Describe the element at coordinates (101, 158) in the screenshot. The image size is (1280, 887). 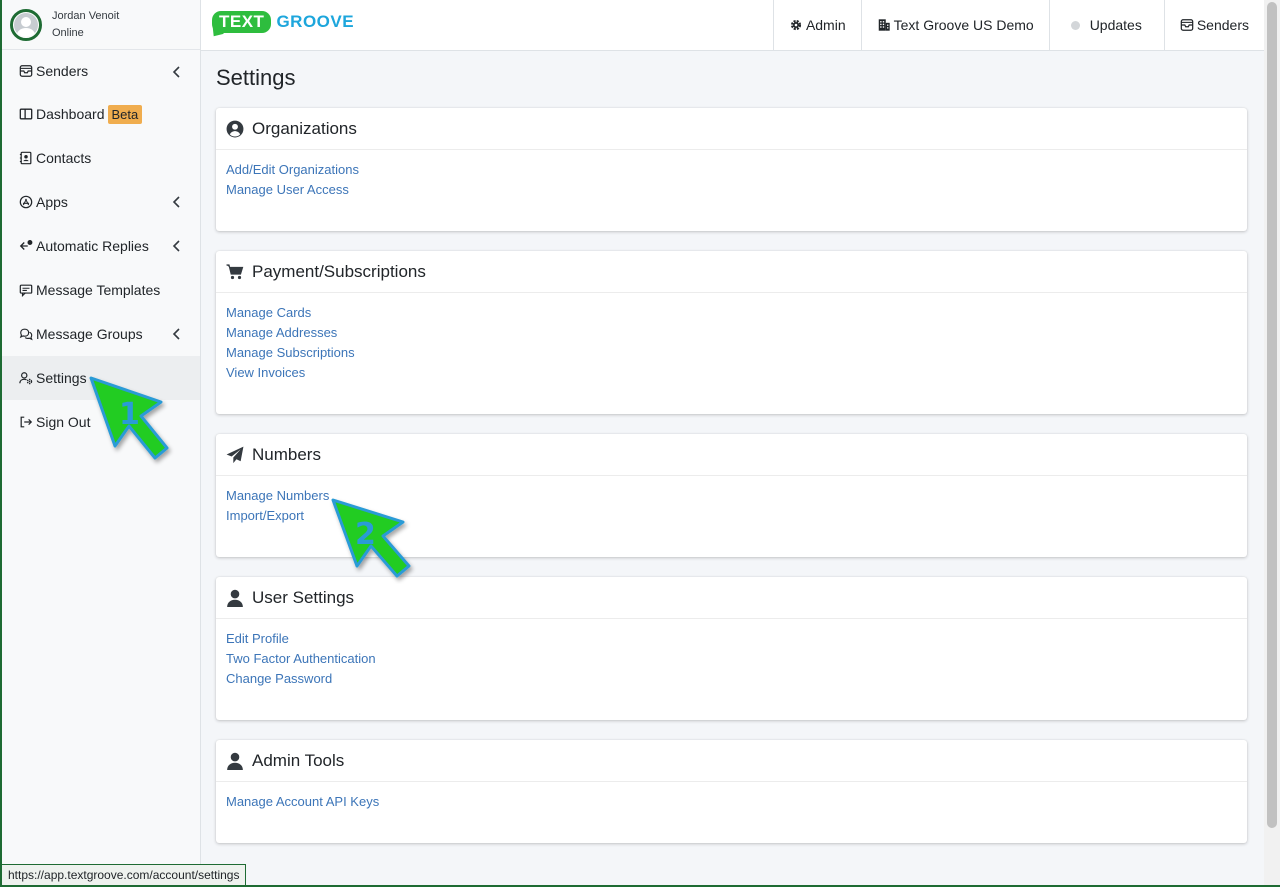
I see `sidebar-item-contacts: Contacts` at that location.